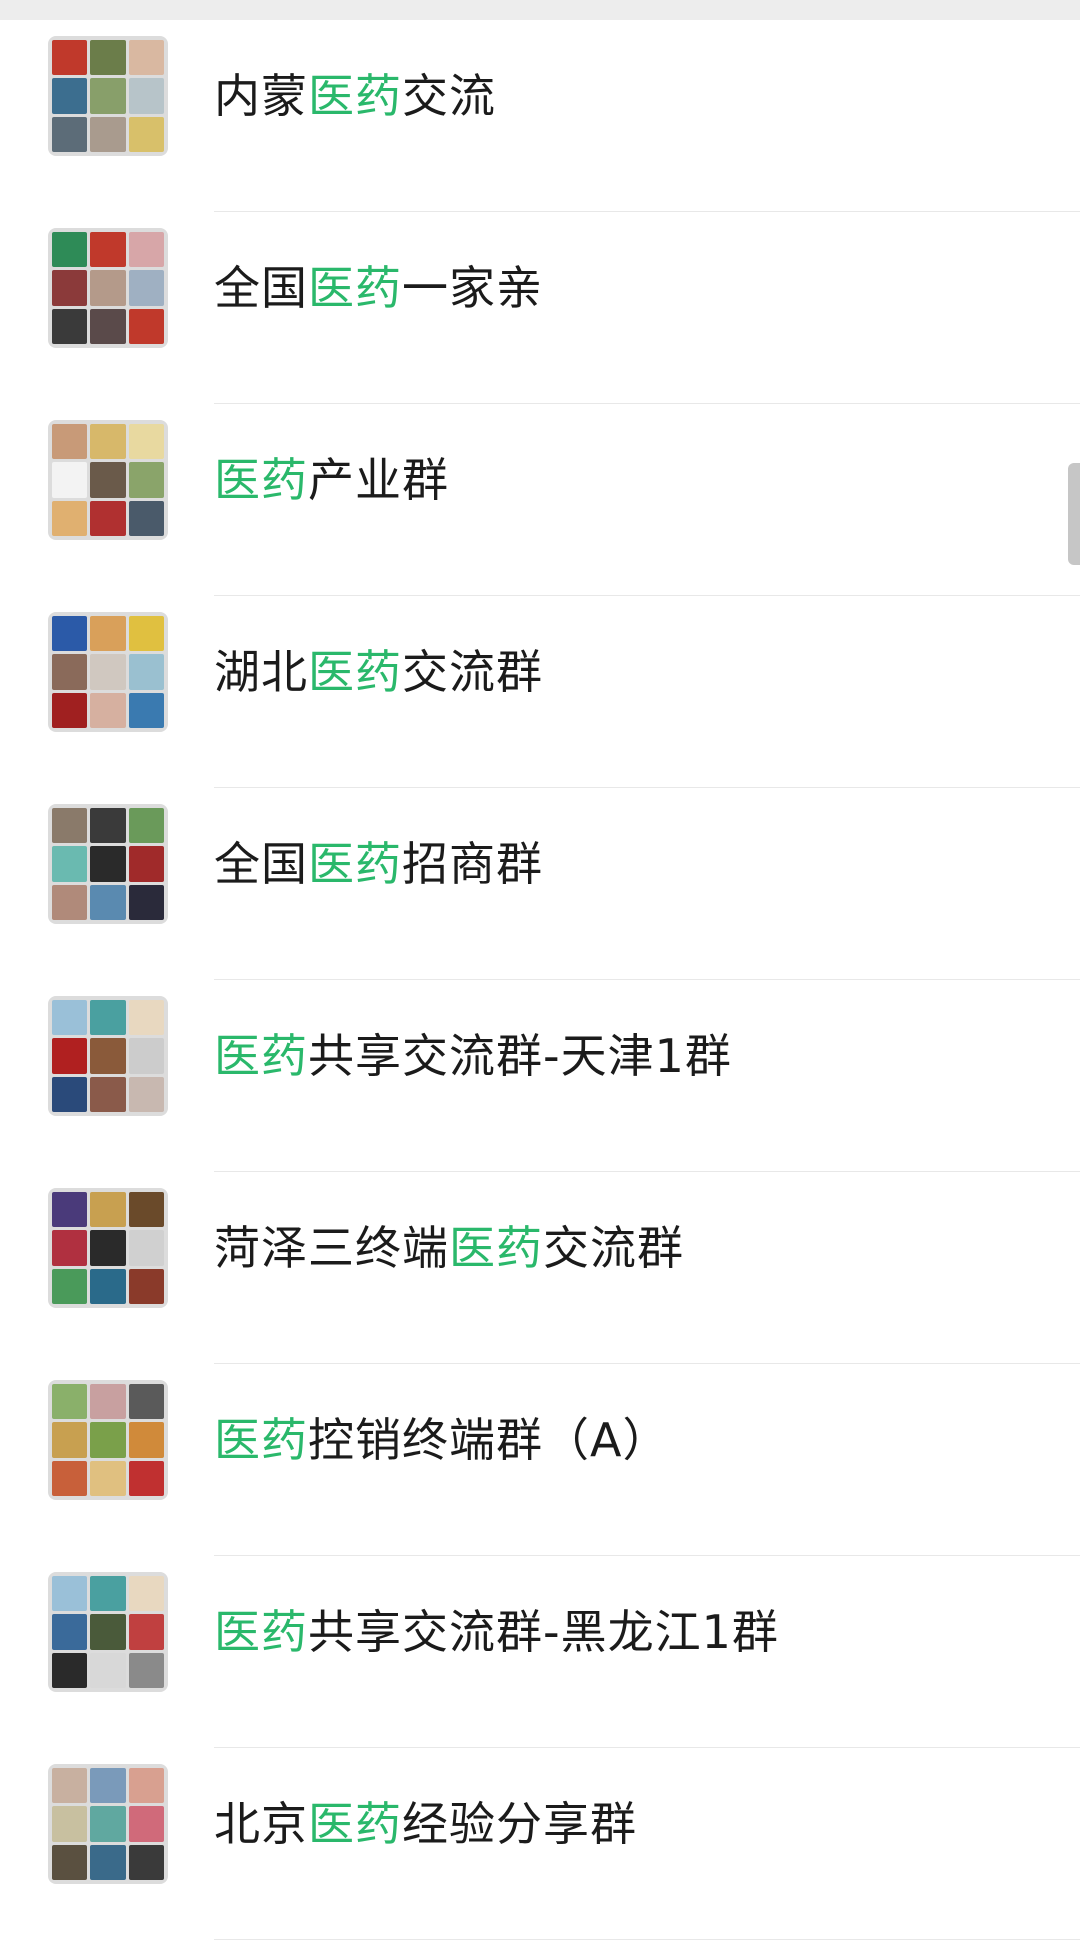 Image resolution: width=1080 pixels, height=1940 pixels. Describe the element at coordinates (540, 10) in the screenshot. I see `top-status-strip` at that location.